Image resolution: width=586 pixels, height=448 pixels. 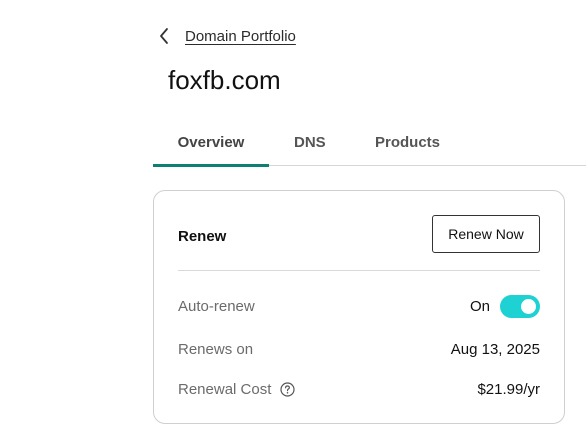 What do you see at coordinates (359, 389) in the screenshot?
I see `renewal-cost-row: Renewal Cost $21.99/yr` at bounding box center [359, 389].